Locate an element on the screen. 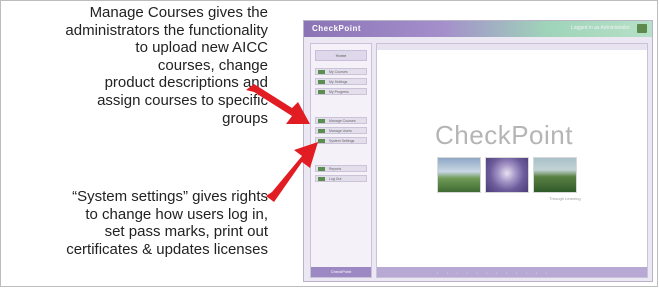 The width and height of the screenshot is (659, 288). callout-line: product descriptions and is located at coordinates (186, 83).